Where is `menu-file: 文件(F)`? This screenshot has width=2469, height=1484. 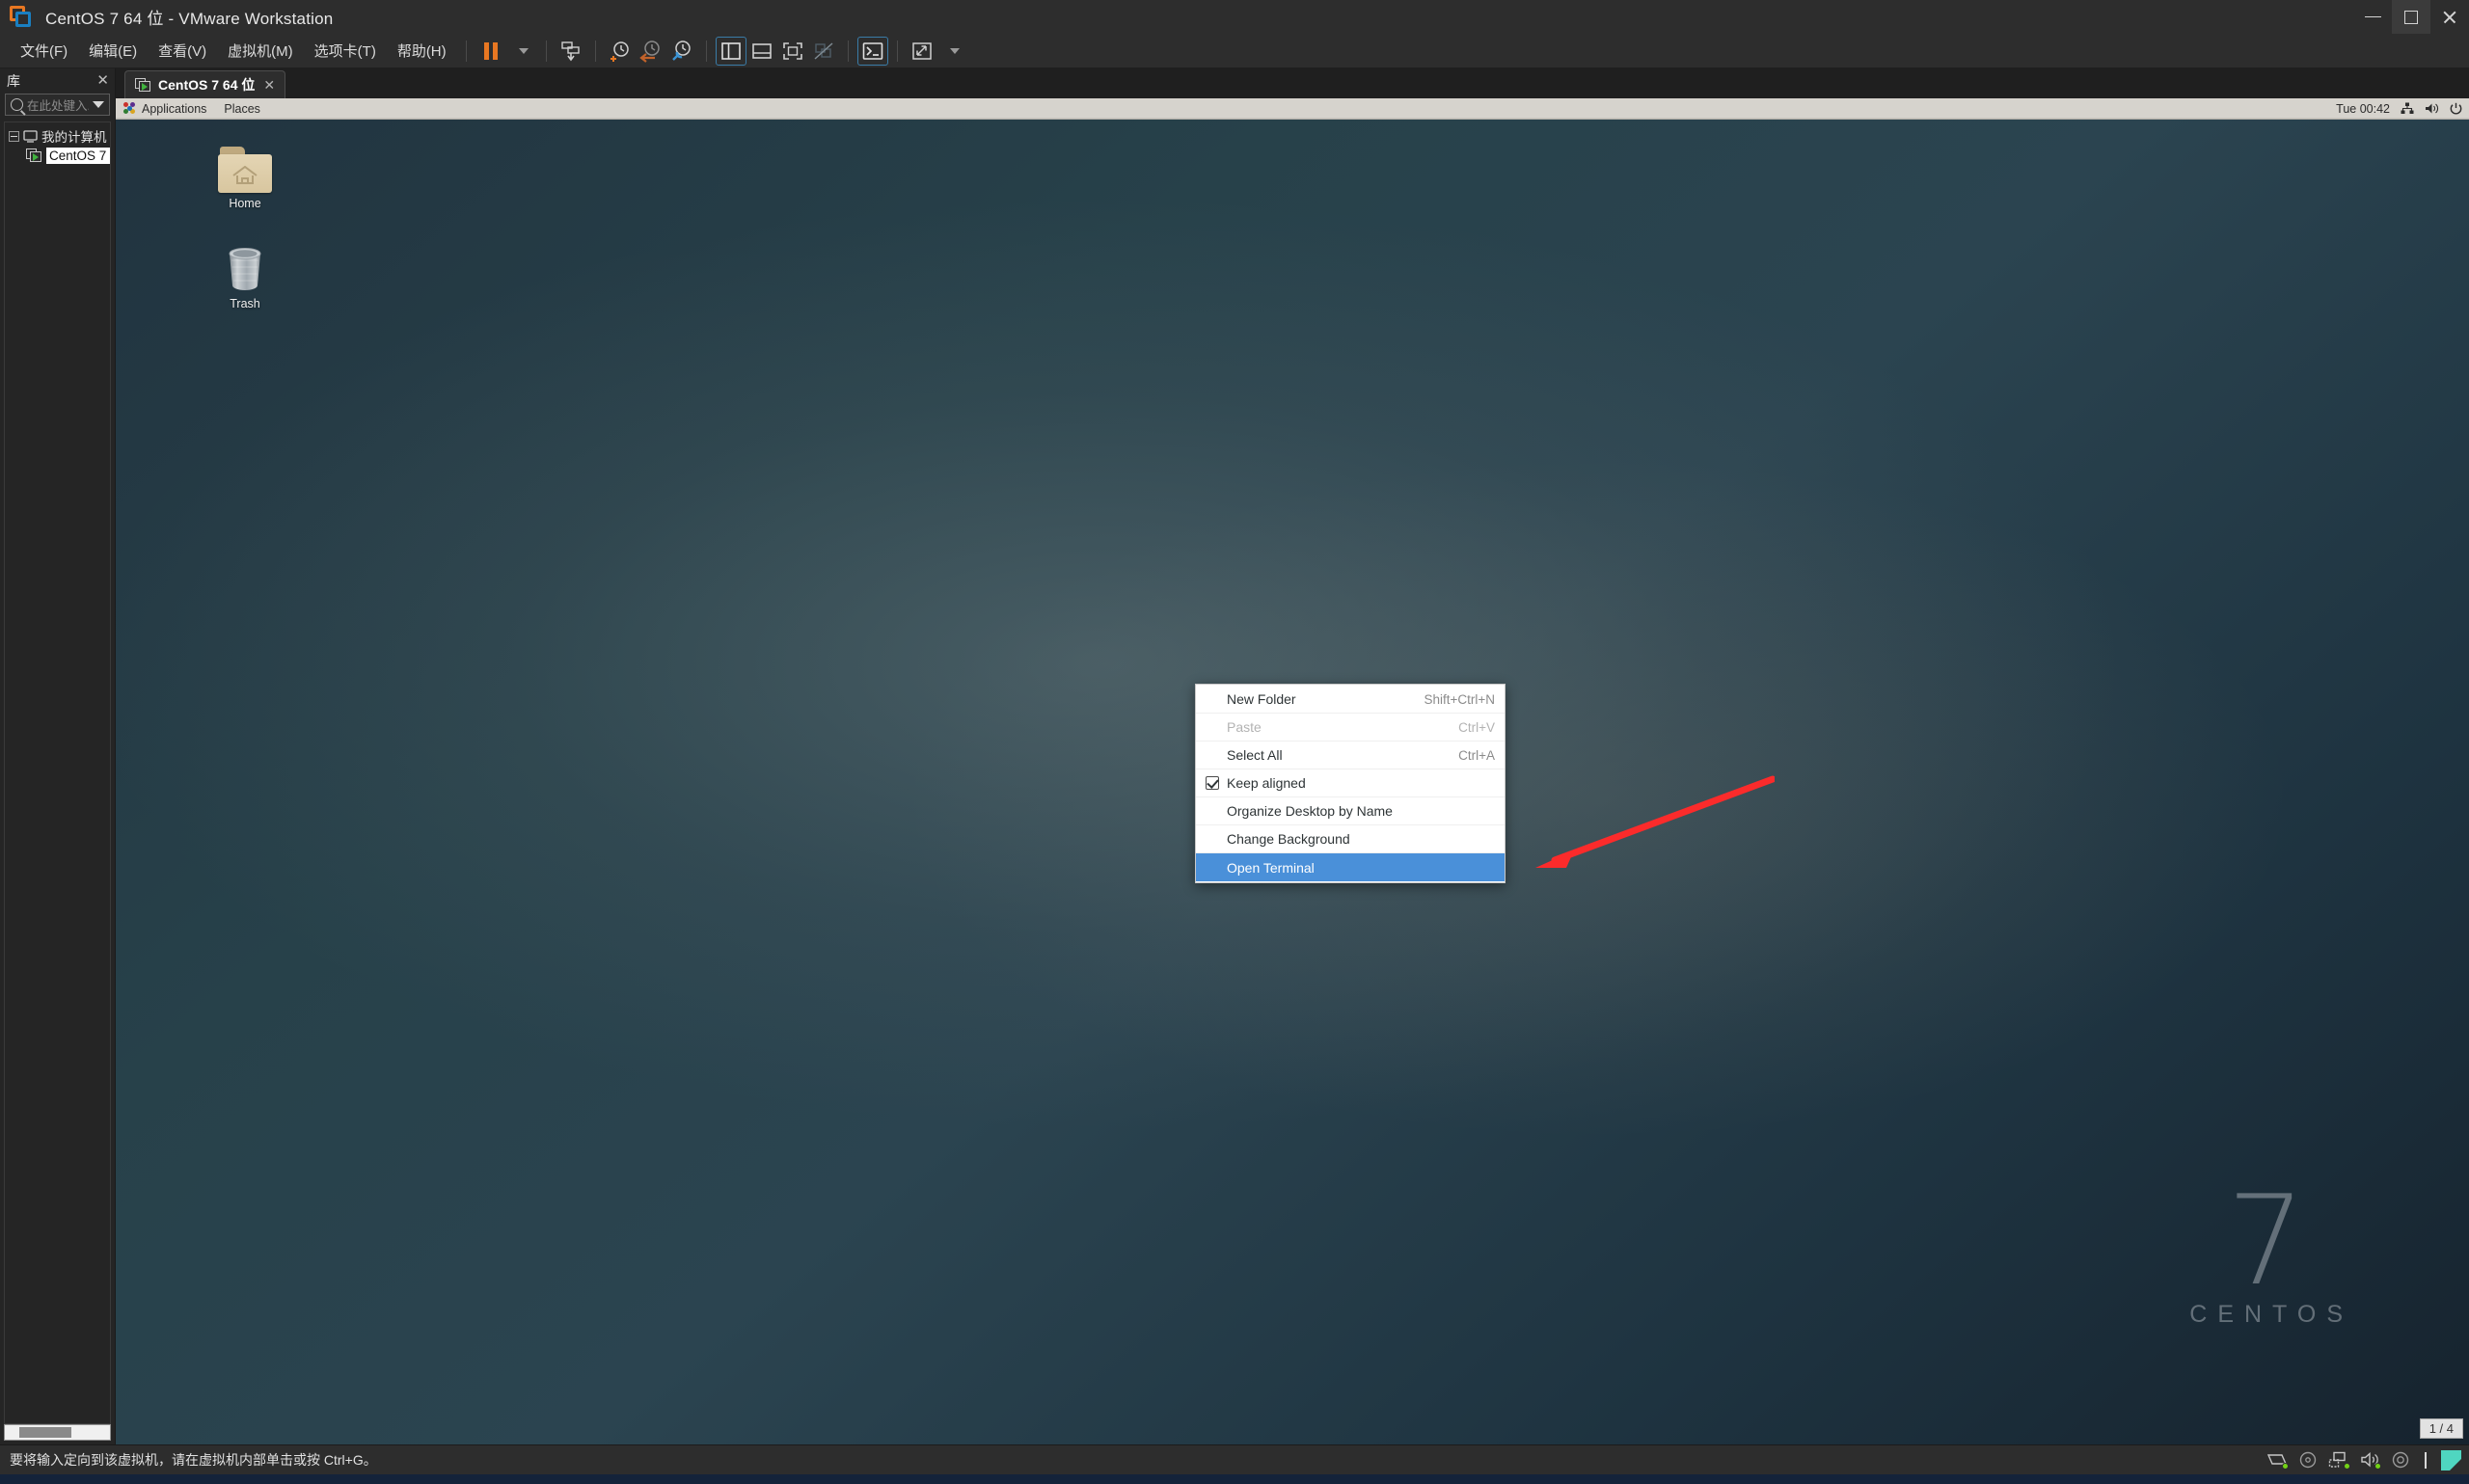 menu-file: 文件(F) is located at coordinates (44, 51).